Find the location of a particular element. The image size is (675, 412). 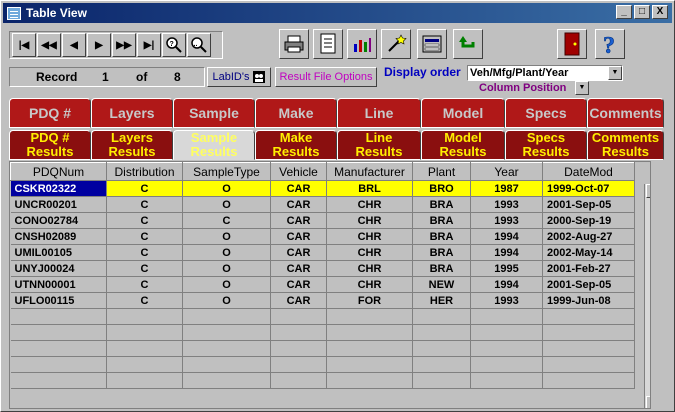

table-cell: UFLO00115 is located at coordinates (58, 300).